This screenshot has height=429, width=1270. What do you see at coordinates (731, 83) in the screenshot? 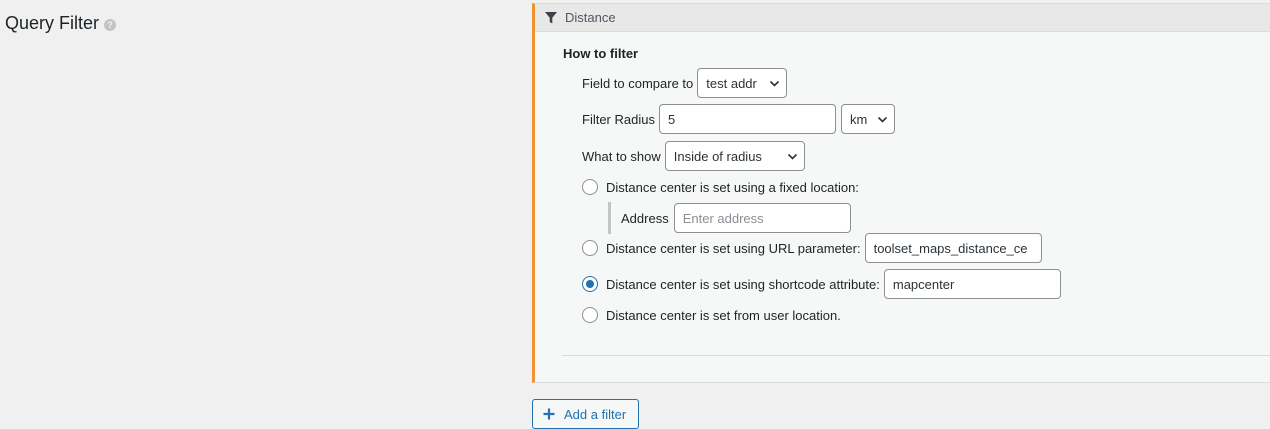
I see `field-compare-value: test addr` at bounding box center [731, 83].